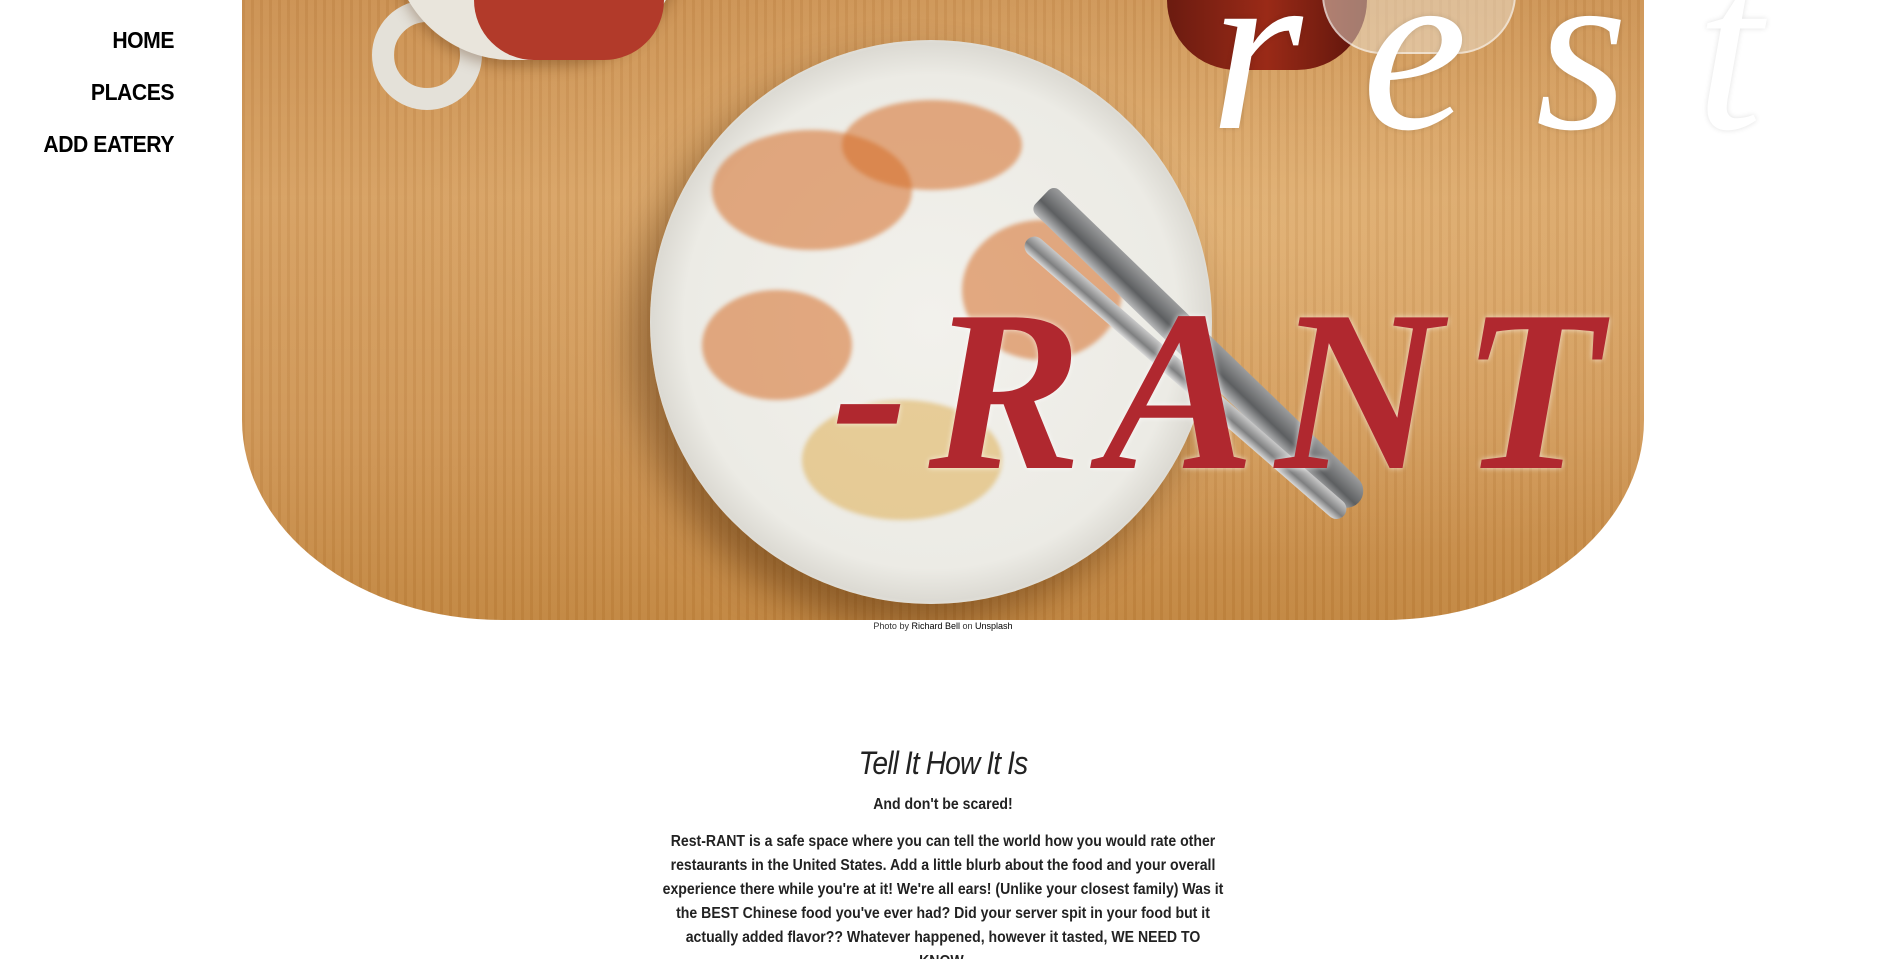 The width and height of the screenshot is (1894, 959). What do you see at coordinates (94, 92) in the screenshot?
I see `nav-places-link: PLACES` at bounding box center [94, 92].